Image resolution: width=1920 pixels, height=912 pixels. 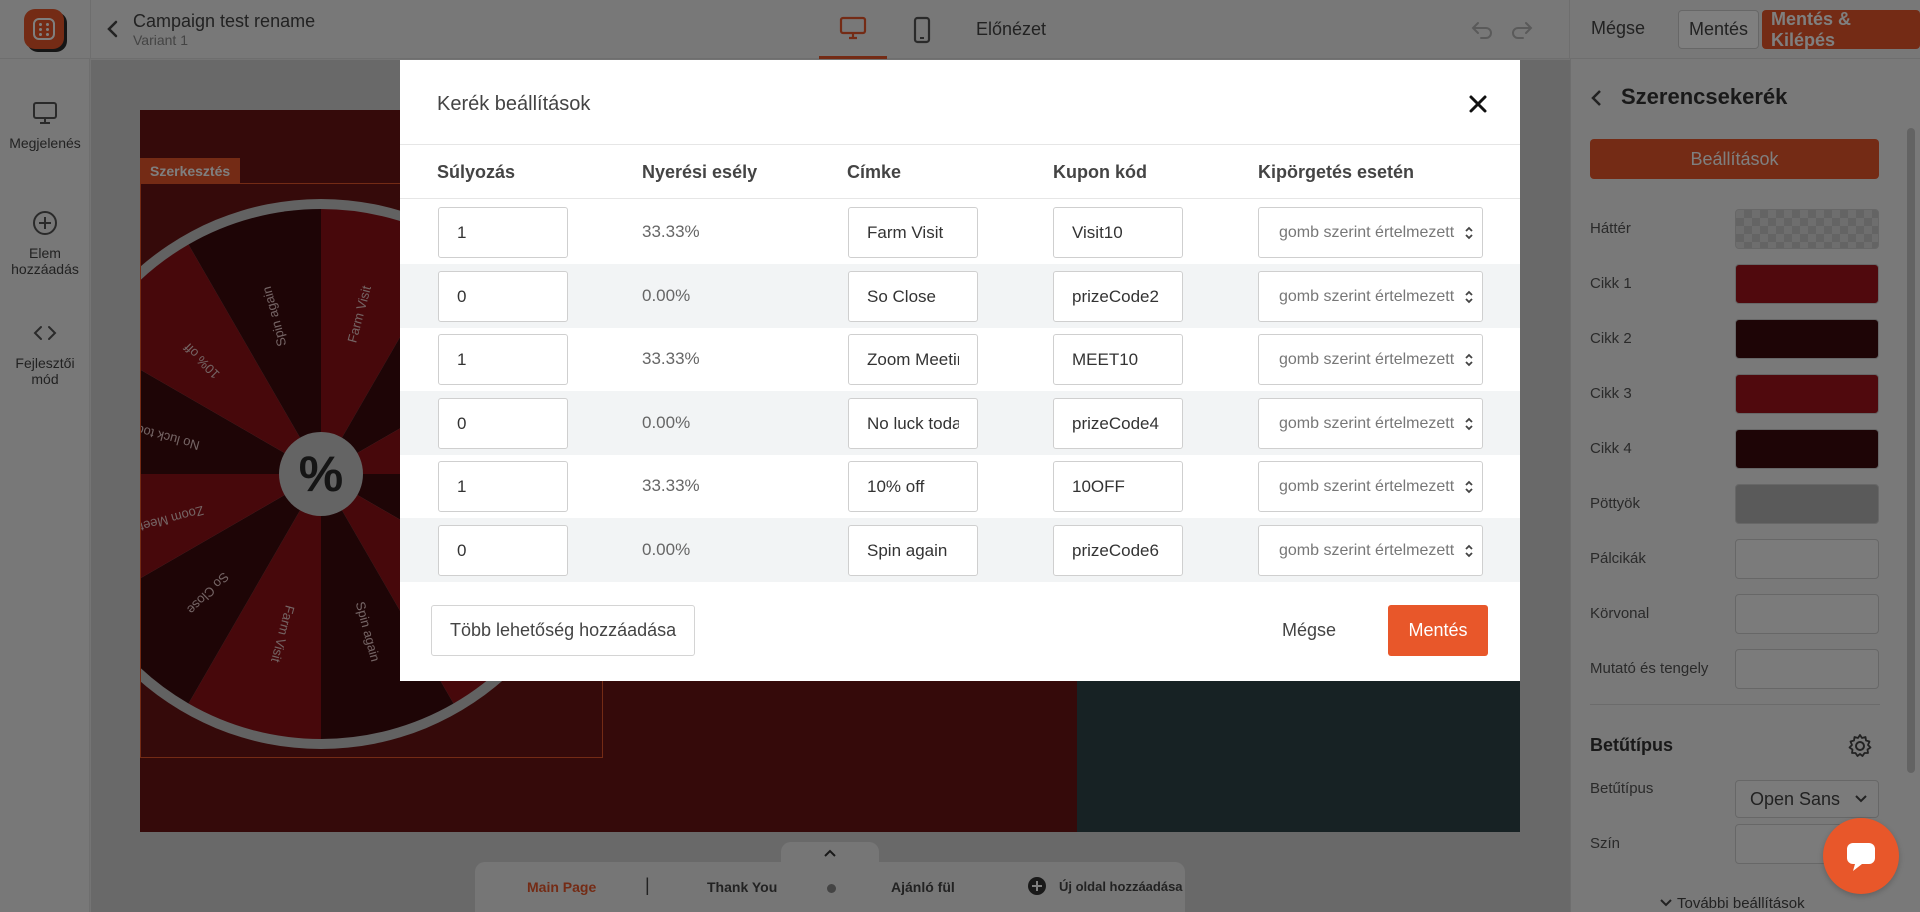 What do you see at coordinates (1336, 172) in the screenshot?
I see `column-header: Kipörgetés esetén` at bounding box center [1336, 172].